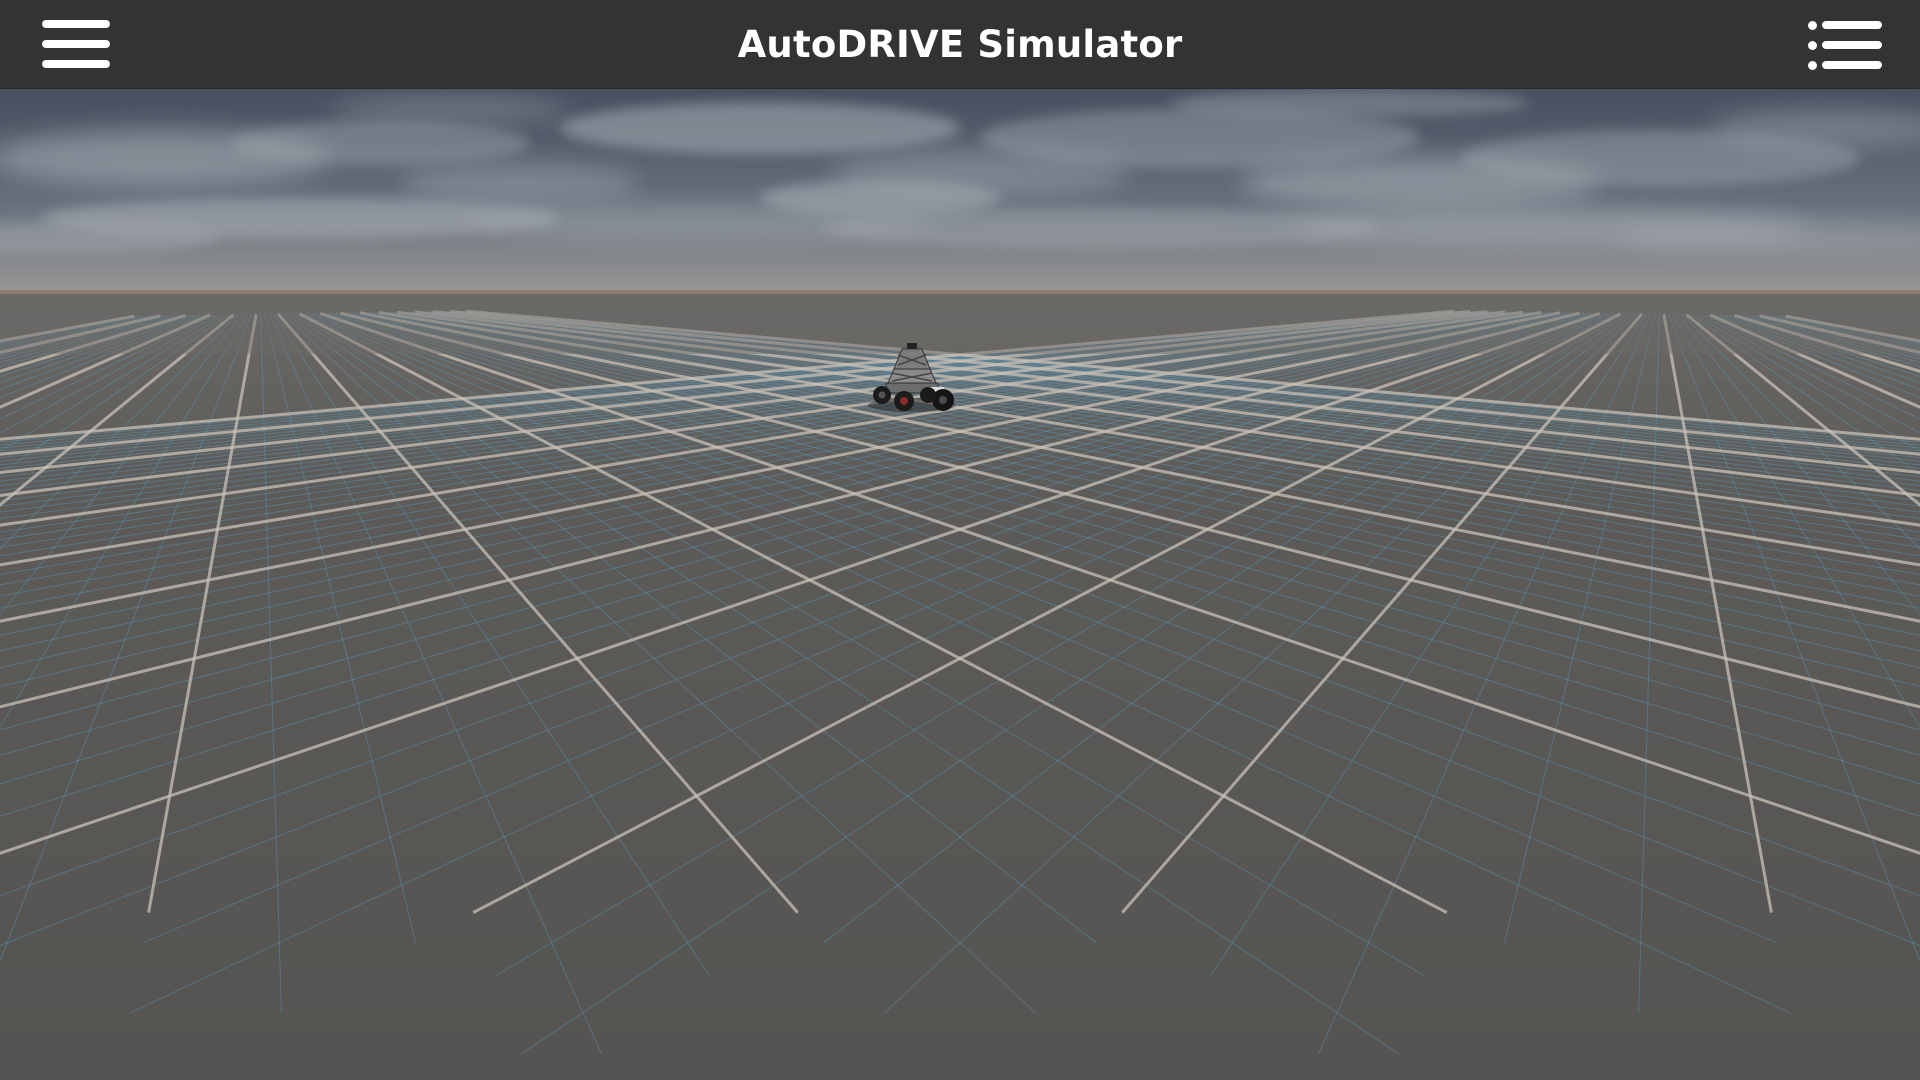 This screenshot has height=1080, width=1920. What do you see at coordinates (1845, 45) in the screenshot?
I see `list-menu-button` at bounding box center [1845, 45].